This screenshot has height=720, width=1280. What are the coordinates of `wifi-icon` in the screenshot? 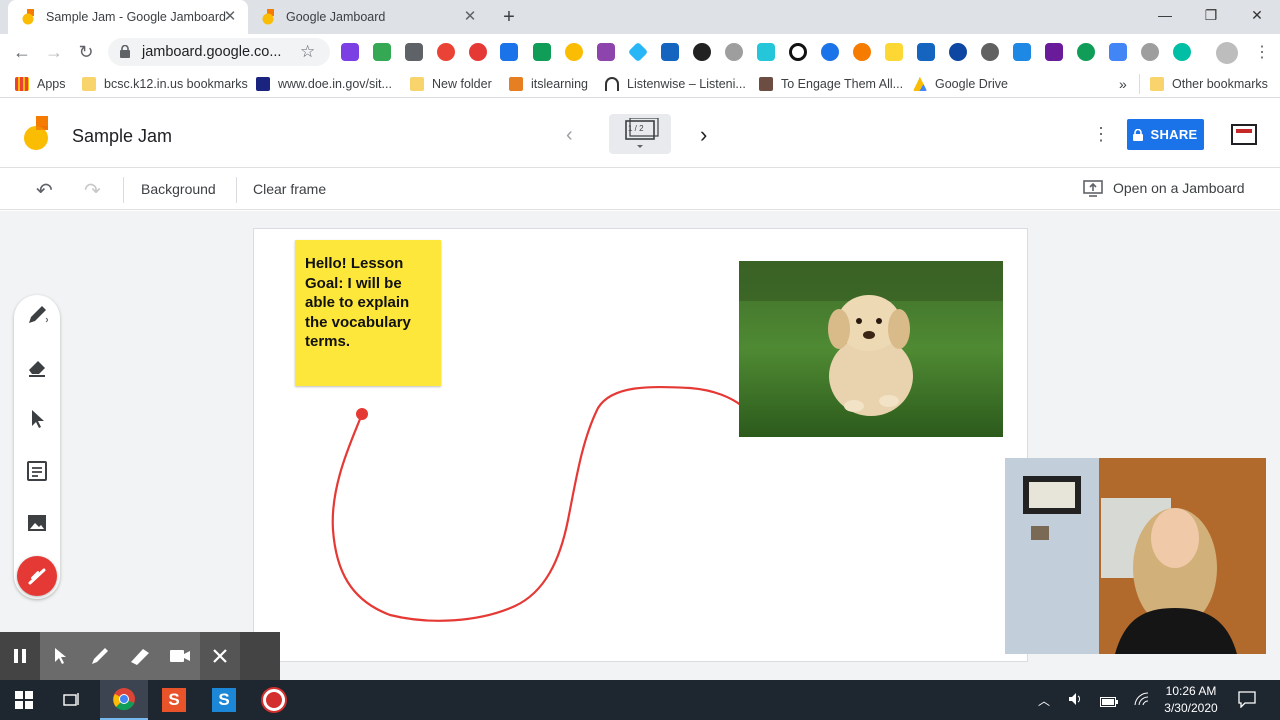 It's located at (1142, 701).